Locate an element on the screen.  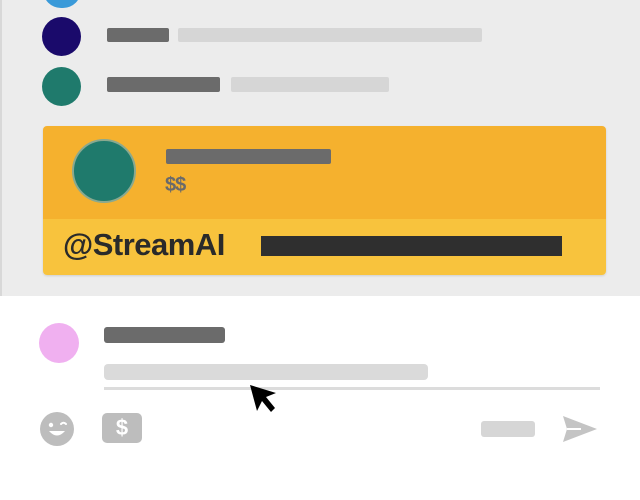
char-counter-placeholder is located at coordinates (508, 429).